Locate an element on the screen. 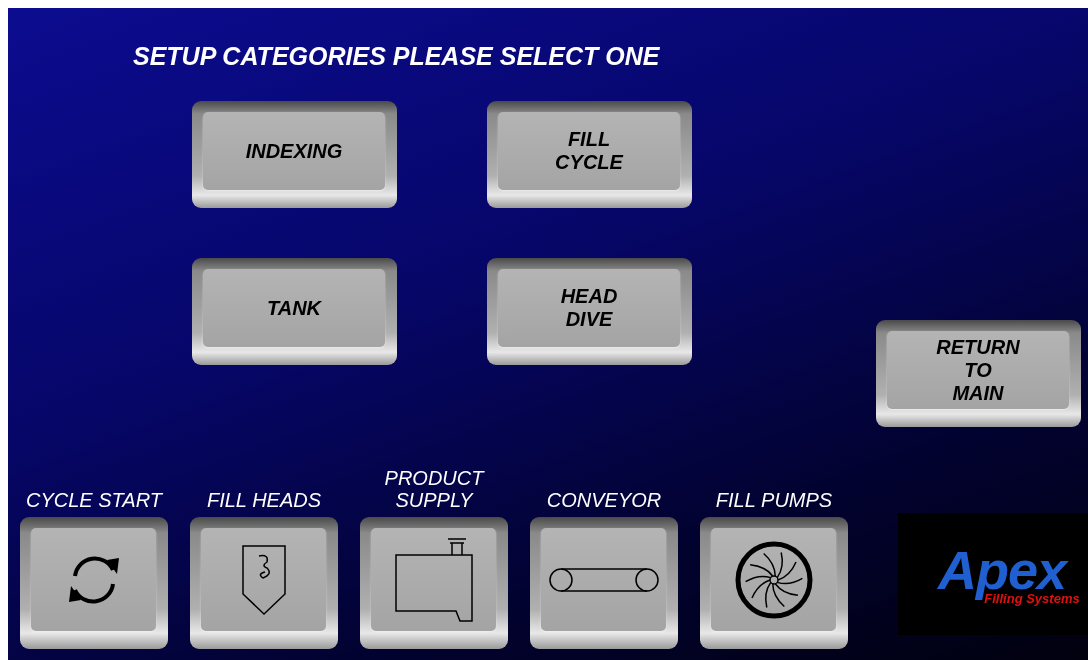  toolbar-label: FILL HEADS is located at coordinates (264, 500).